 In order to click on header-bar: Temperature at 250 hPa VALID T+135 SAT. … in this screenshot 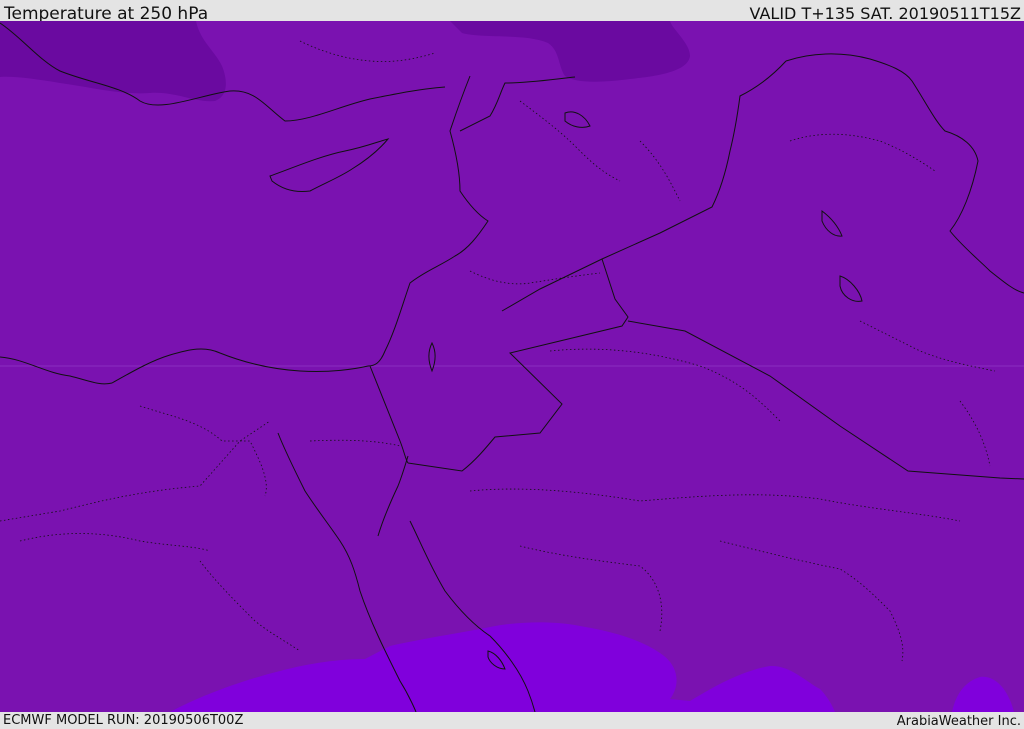, I will do `click(512, 12)`.